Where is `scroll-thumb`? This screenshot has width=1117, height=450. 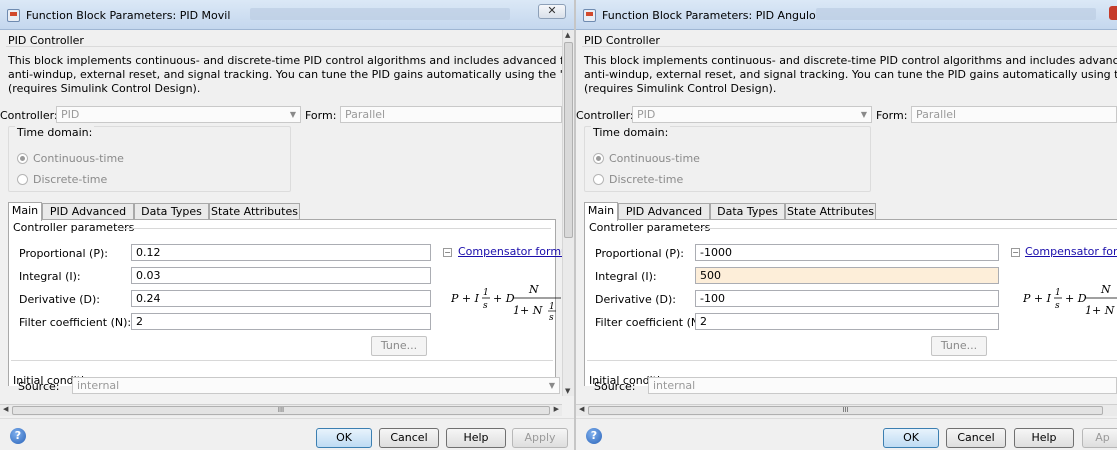
scroll-thumb is located at coordinates (568, 140).